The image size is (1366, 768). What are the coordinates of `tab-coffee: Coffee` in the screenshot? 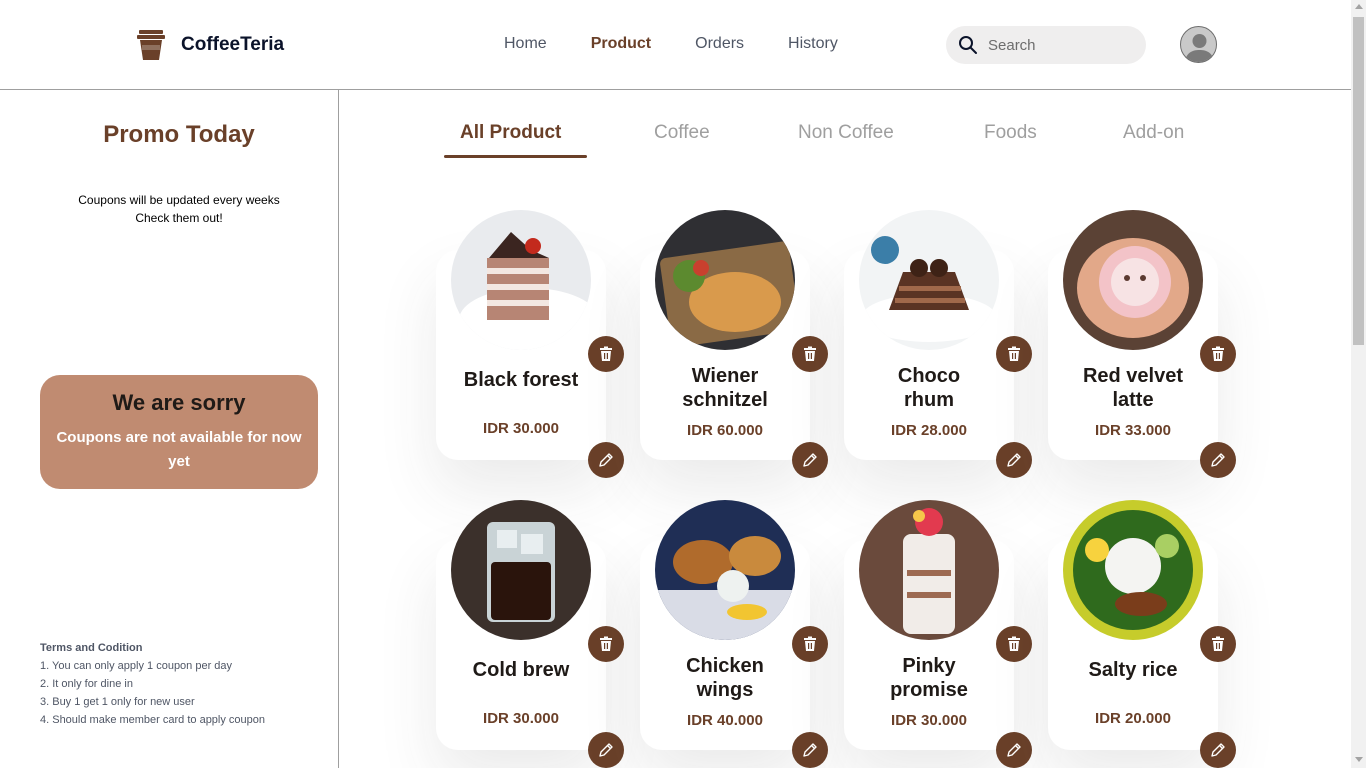 It's located at (682, 133).